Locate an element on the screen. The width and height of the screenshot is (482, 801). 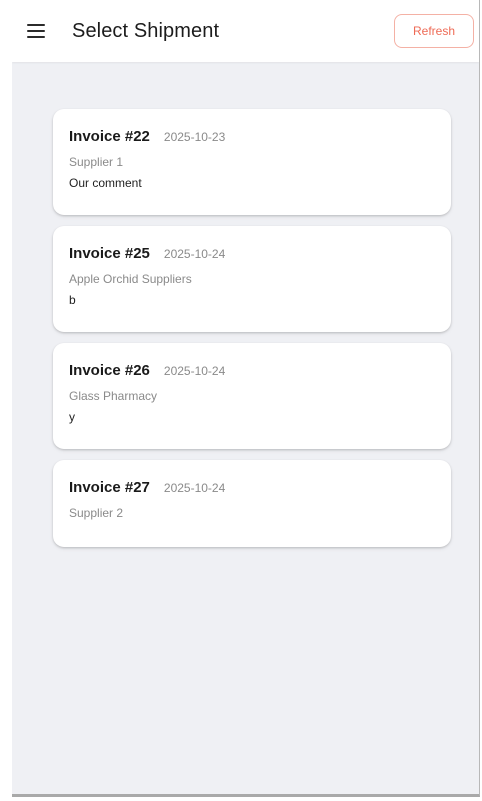
supplier-name: Supplier 2 is located at coordinates (96, 513).